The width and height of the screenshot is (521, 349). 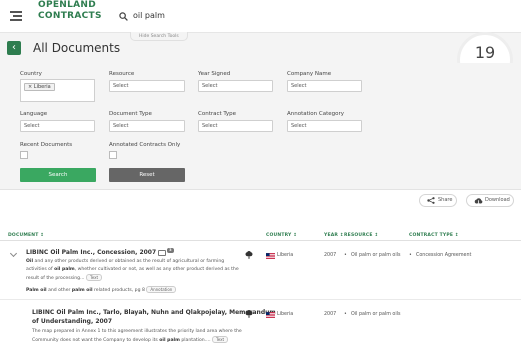 I want to click on annotation-highlight: Palm oil, so click(x=36, y=290).